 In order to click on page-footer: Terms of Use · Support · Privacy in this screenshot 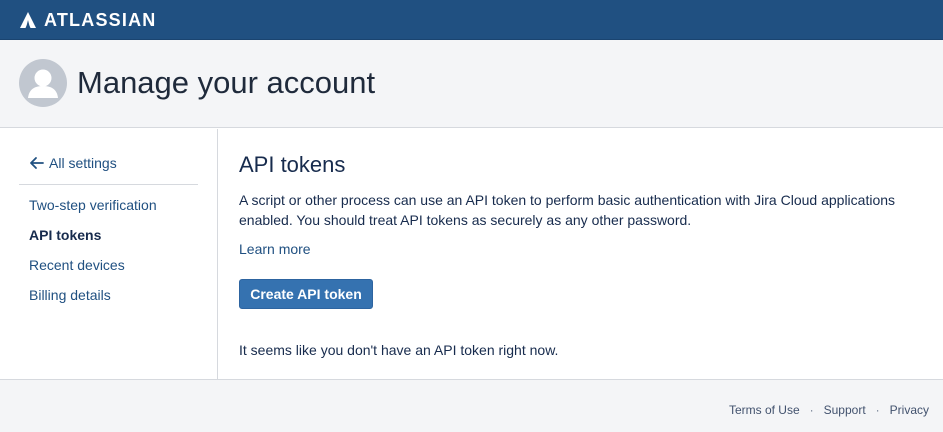, I will do `click(471, 405)`.